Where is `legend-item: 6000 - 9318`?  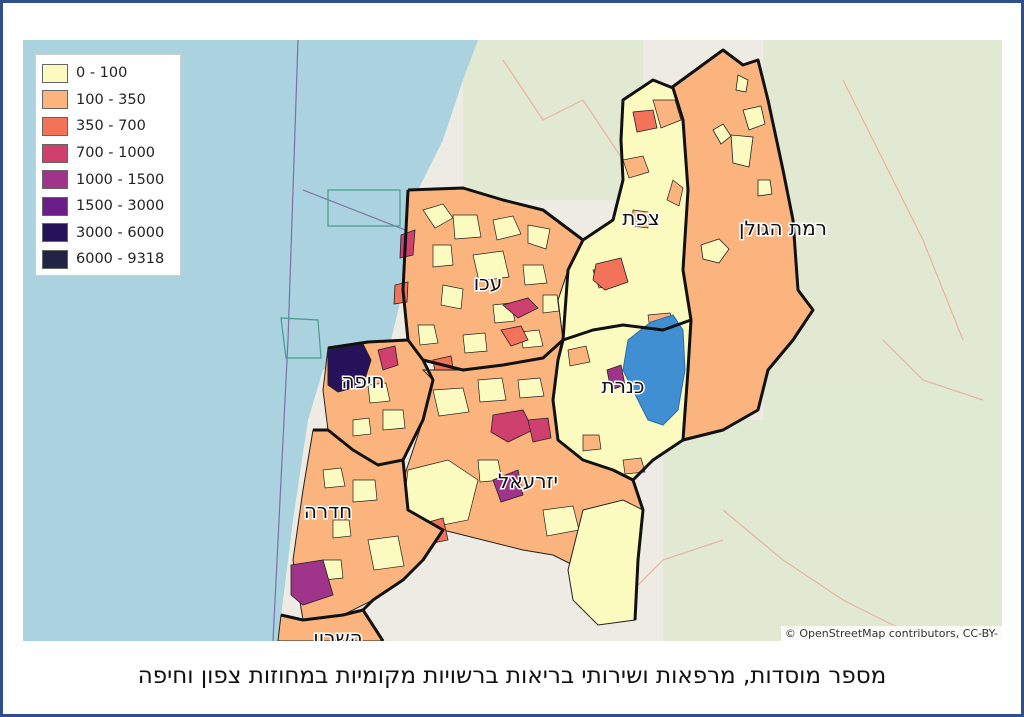 legend-item: 6000 - 9318 is located at coordinates (108, 259).